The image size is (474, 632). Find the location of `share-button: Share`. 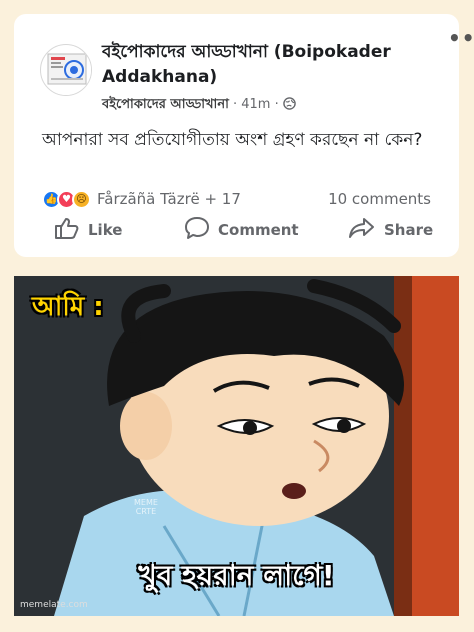

share-button: Share is located at coordinates (390, 230).